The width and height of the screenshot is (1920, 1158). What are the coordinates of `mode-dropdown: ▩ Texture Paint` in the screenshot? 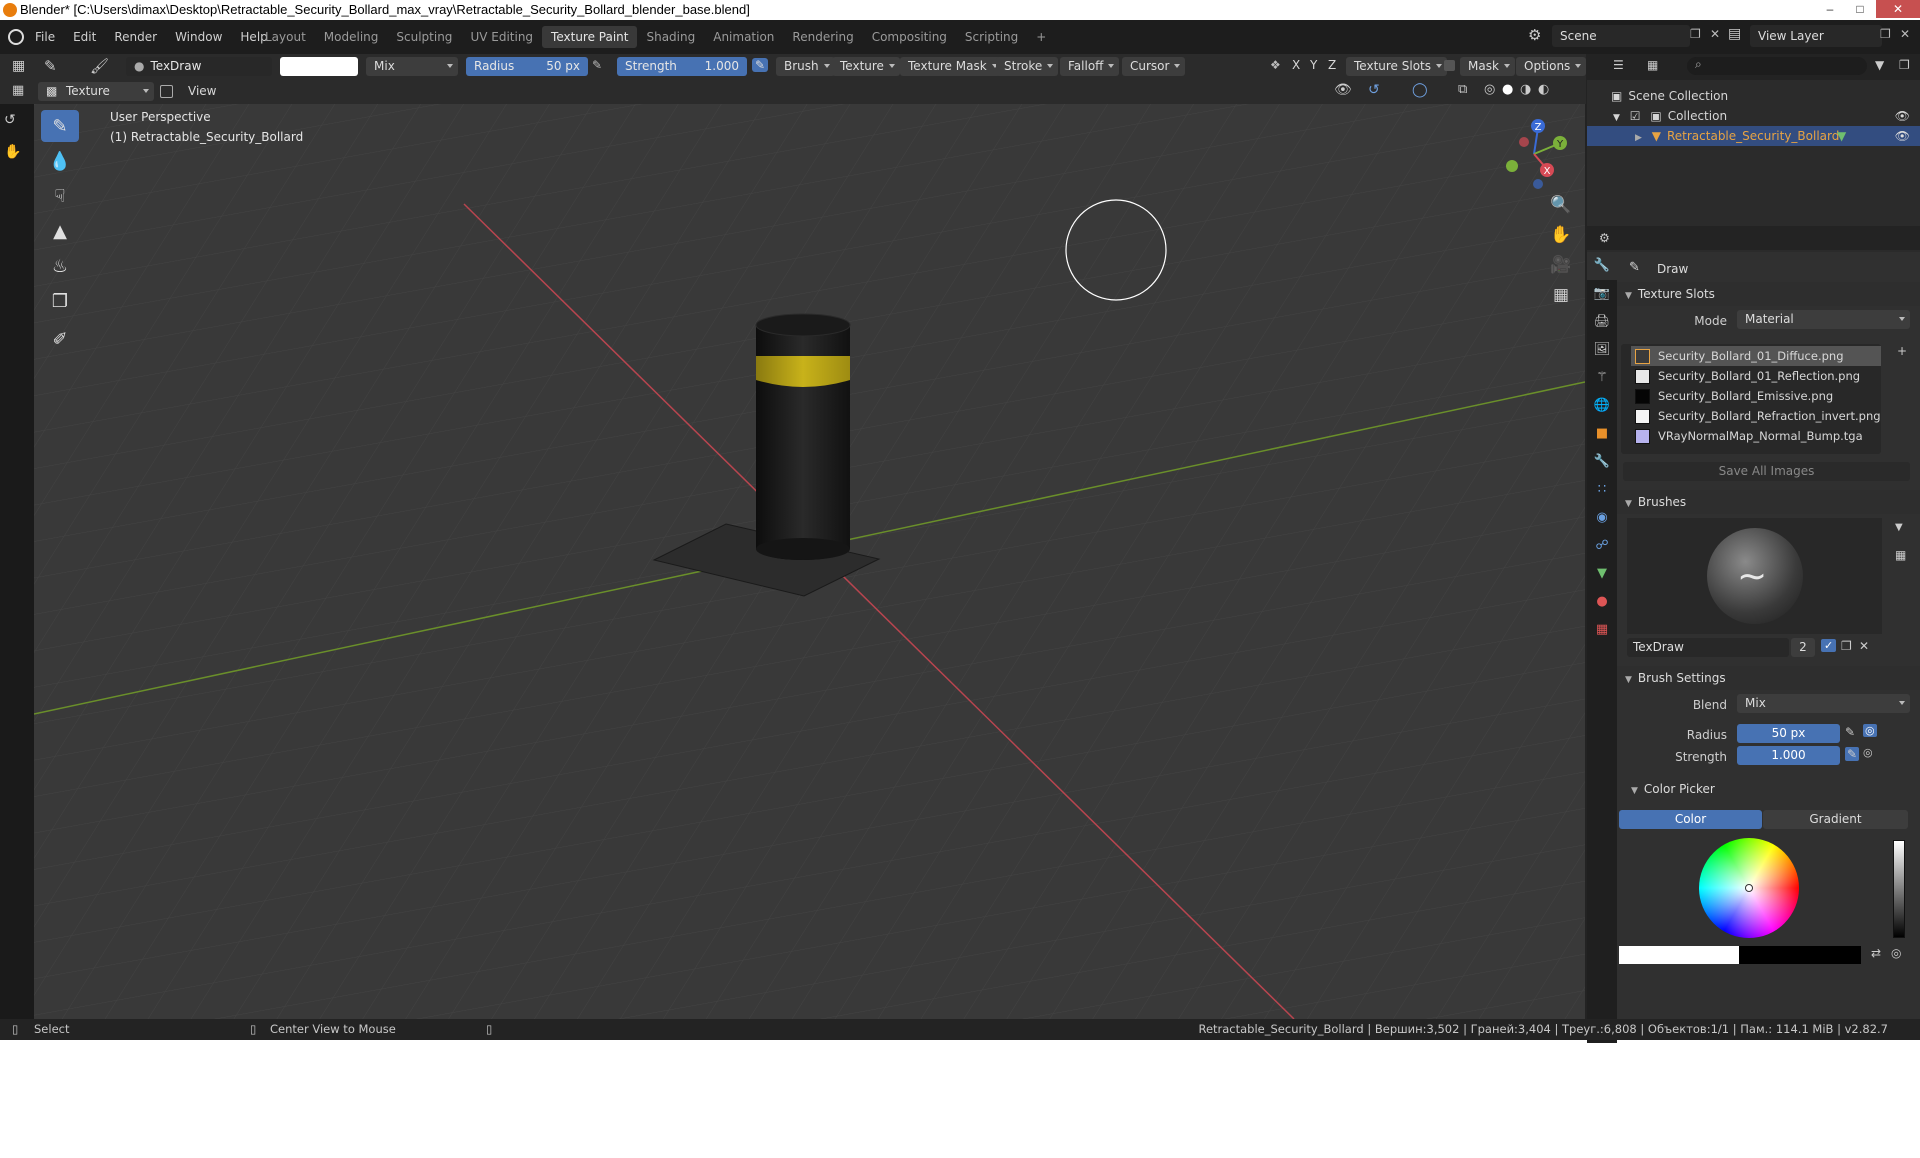 It's located at (96, 99).